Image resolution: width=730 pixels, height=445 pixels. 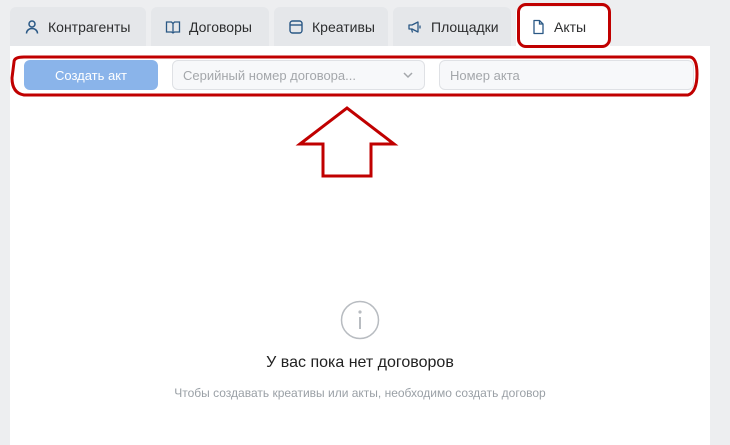 I want to click on tab-acts: Акты, so click(x=563, y=26).